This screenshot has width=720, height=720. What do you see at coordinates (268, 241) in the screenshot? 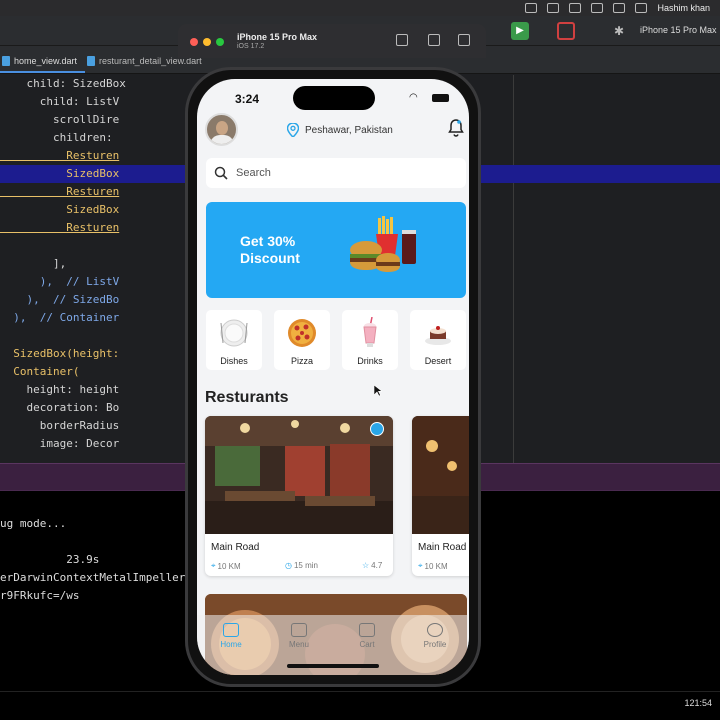
I see `banner-line-1: Get 30%` at bounding box center [268, 241].